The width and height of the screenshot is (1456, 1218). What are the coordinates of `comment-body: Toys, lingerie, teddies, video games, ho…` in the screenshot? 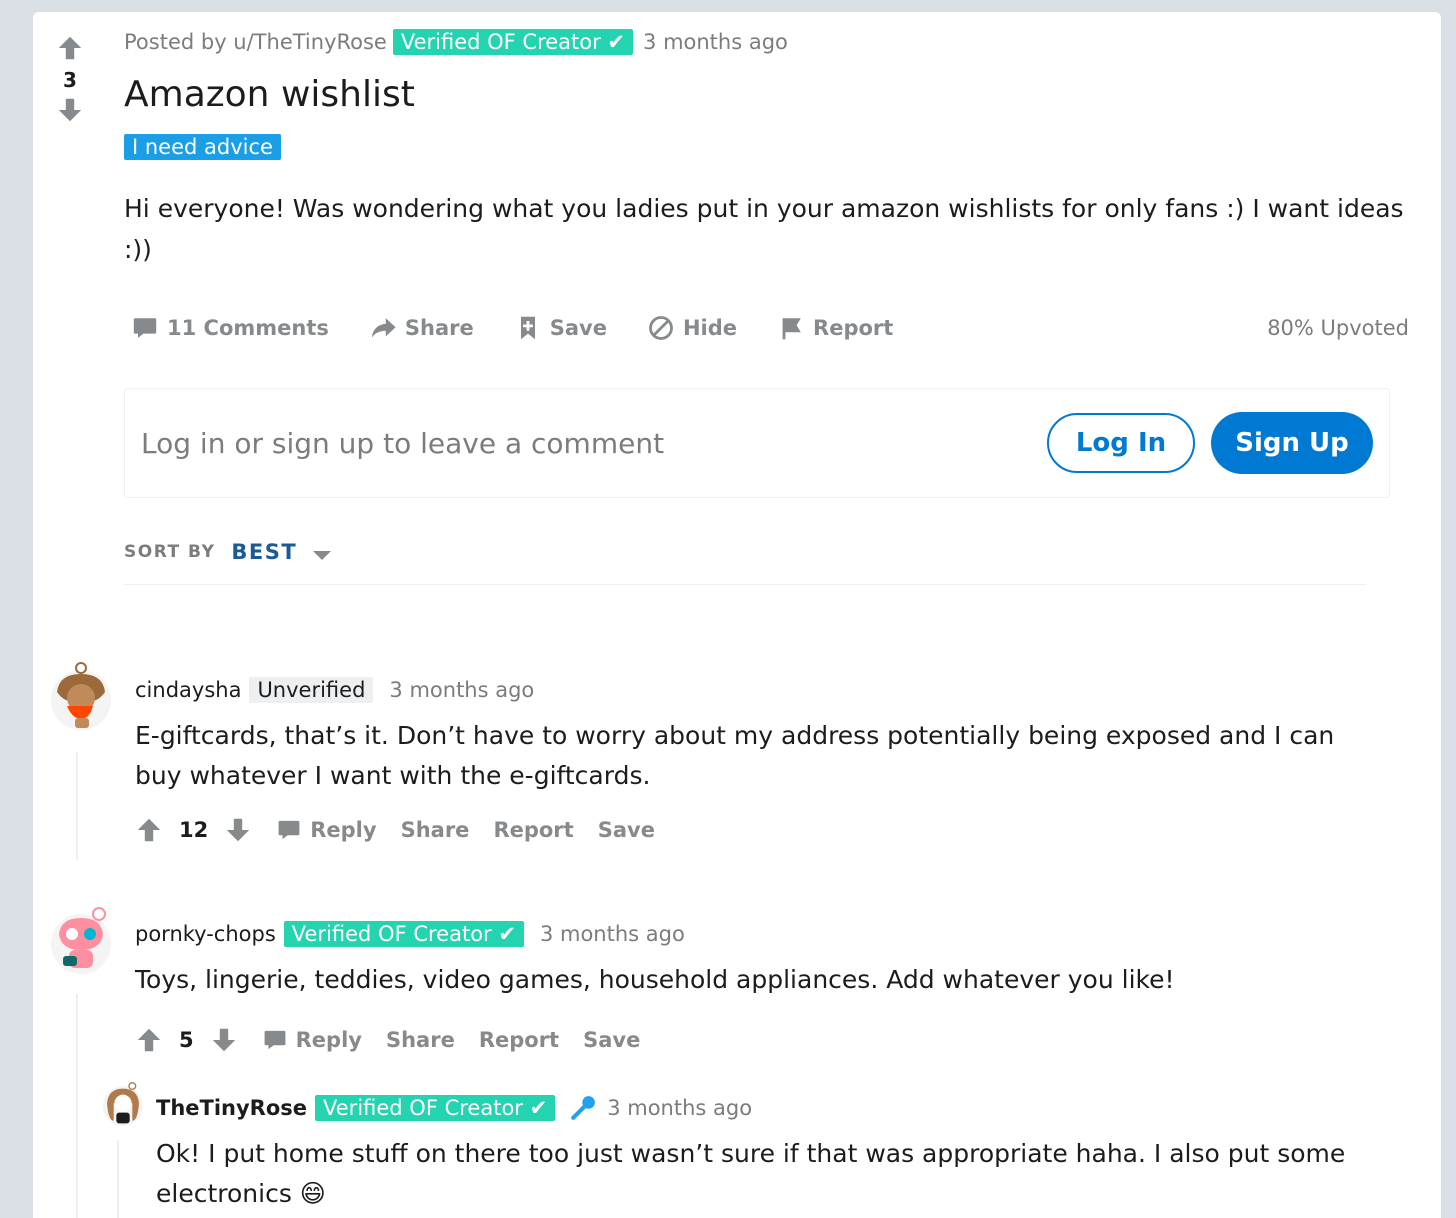 It's located at (655, 979).